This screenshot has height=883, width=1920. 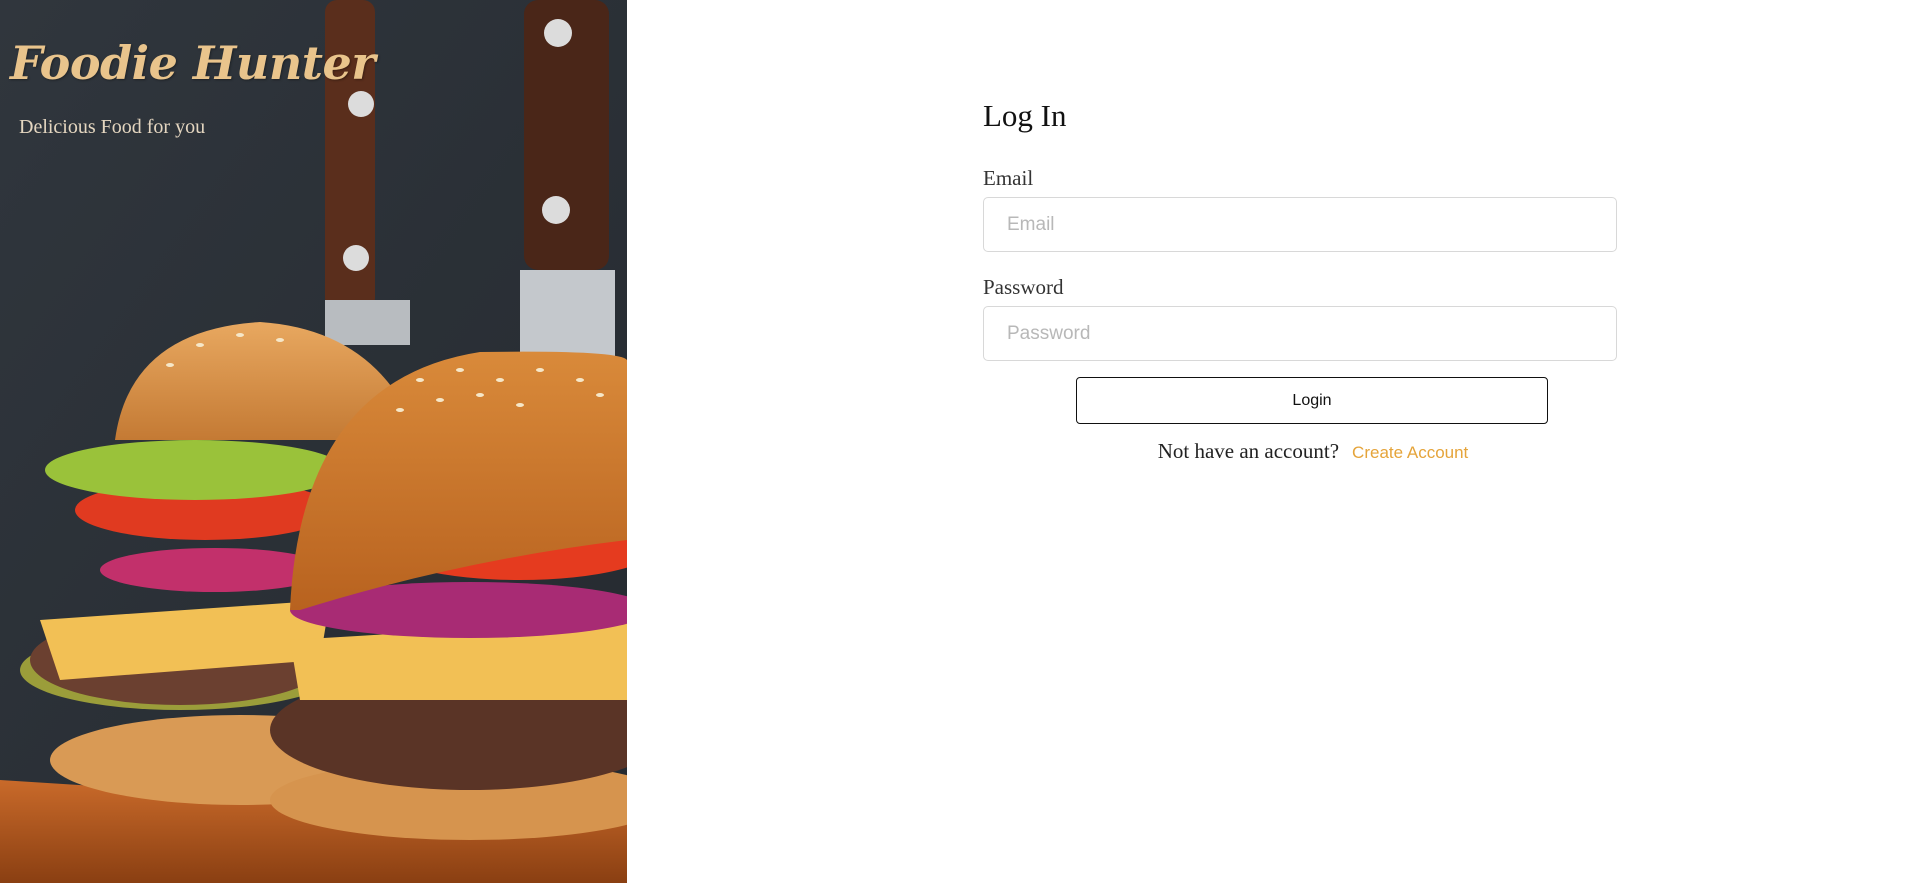 What do you see at coordinates (1025, 115) in the screenshot?
I see `page-title: Log In` at bounding box center [1025, 115].